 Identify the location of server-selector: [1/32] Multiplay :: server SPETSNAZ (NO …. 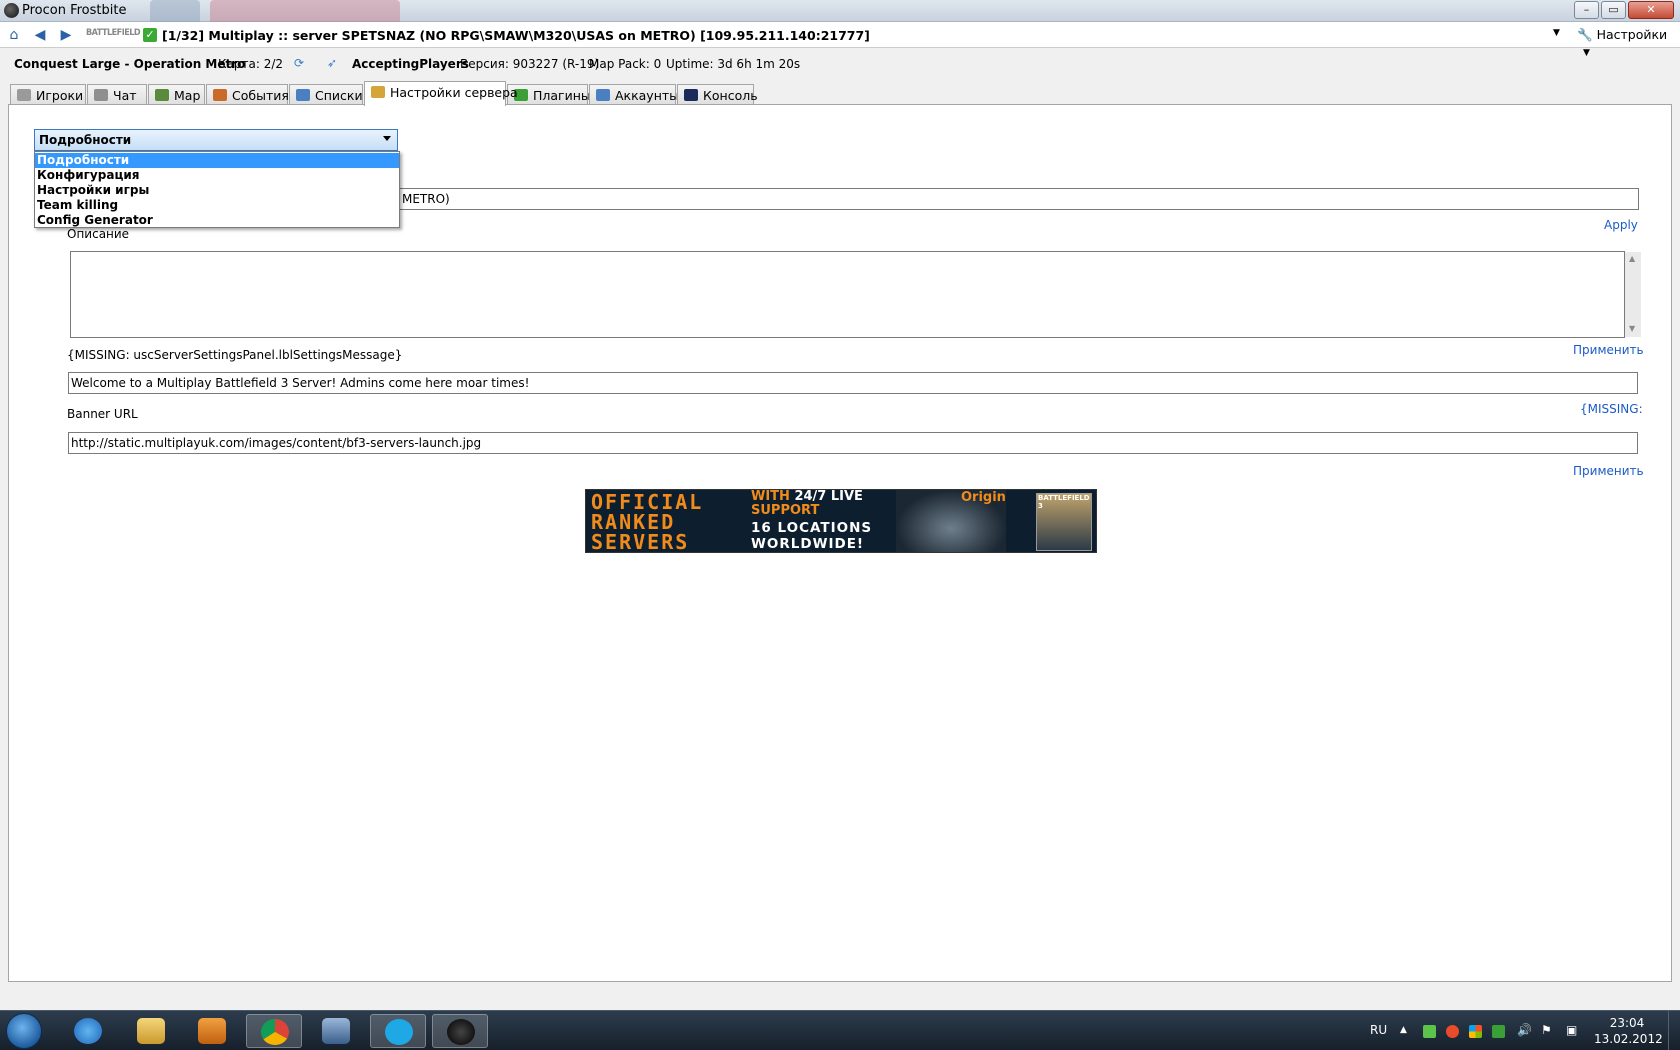
(516, 35).